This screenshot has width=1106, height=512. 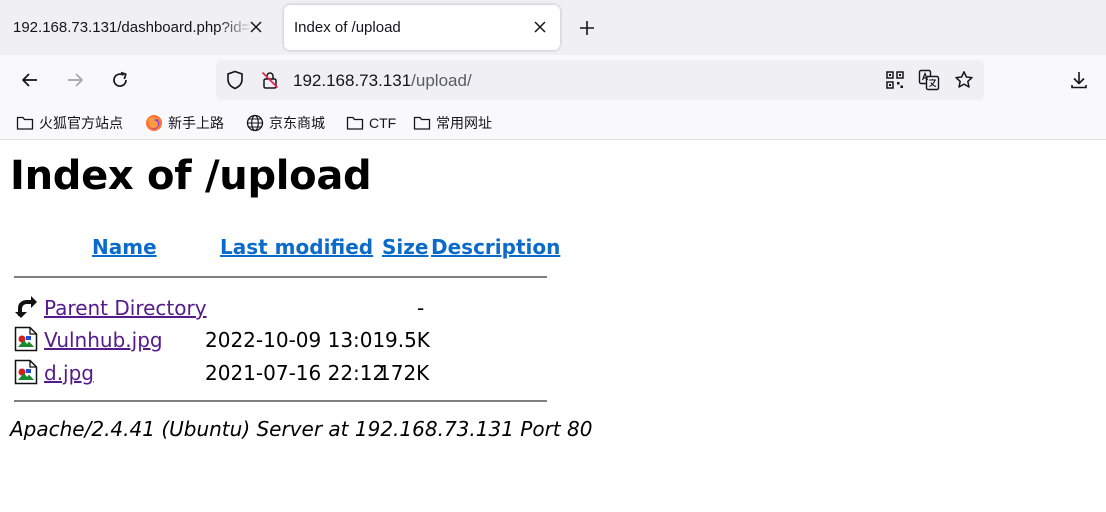 I want to click on forward-arrow-icon, so click(x=75, y=80).